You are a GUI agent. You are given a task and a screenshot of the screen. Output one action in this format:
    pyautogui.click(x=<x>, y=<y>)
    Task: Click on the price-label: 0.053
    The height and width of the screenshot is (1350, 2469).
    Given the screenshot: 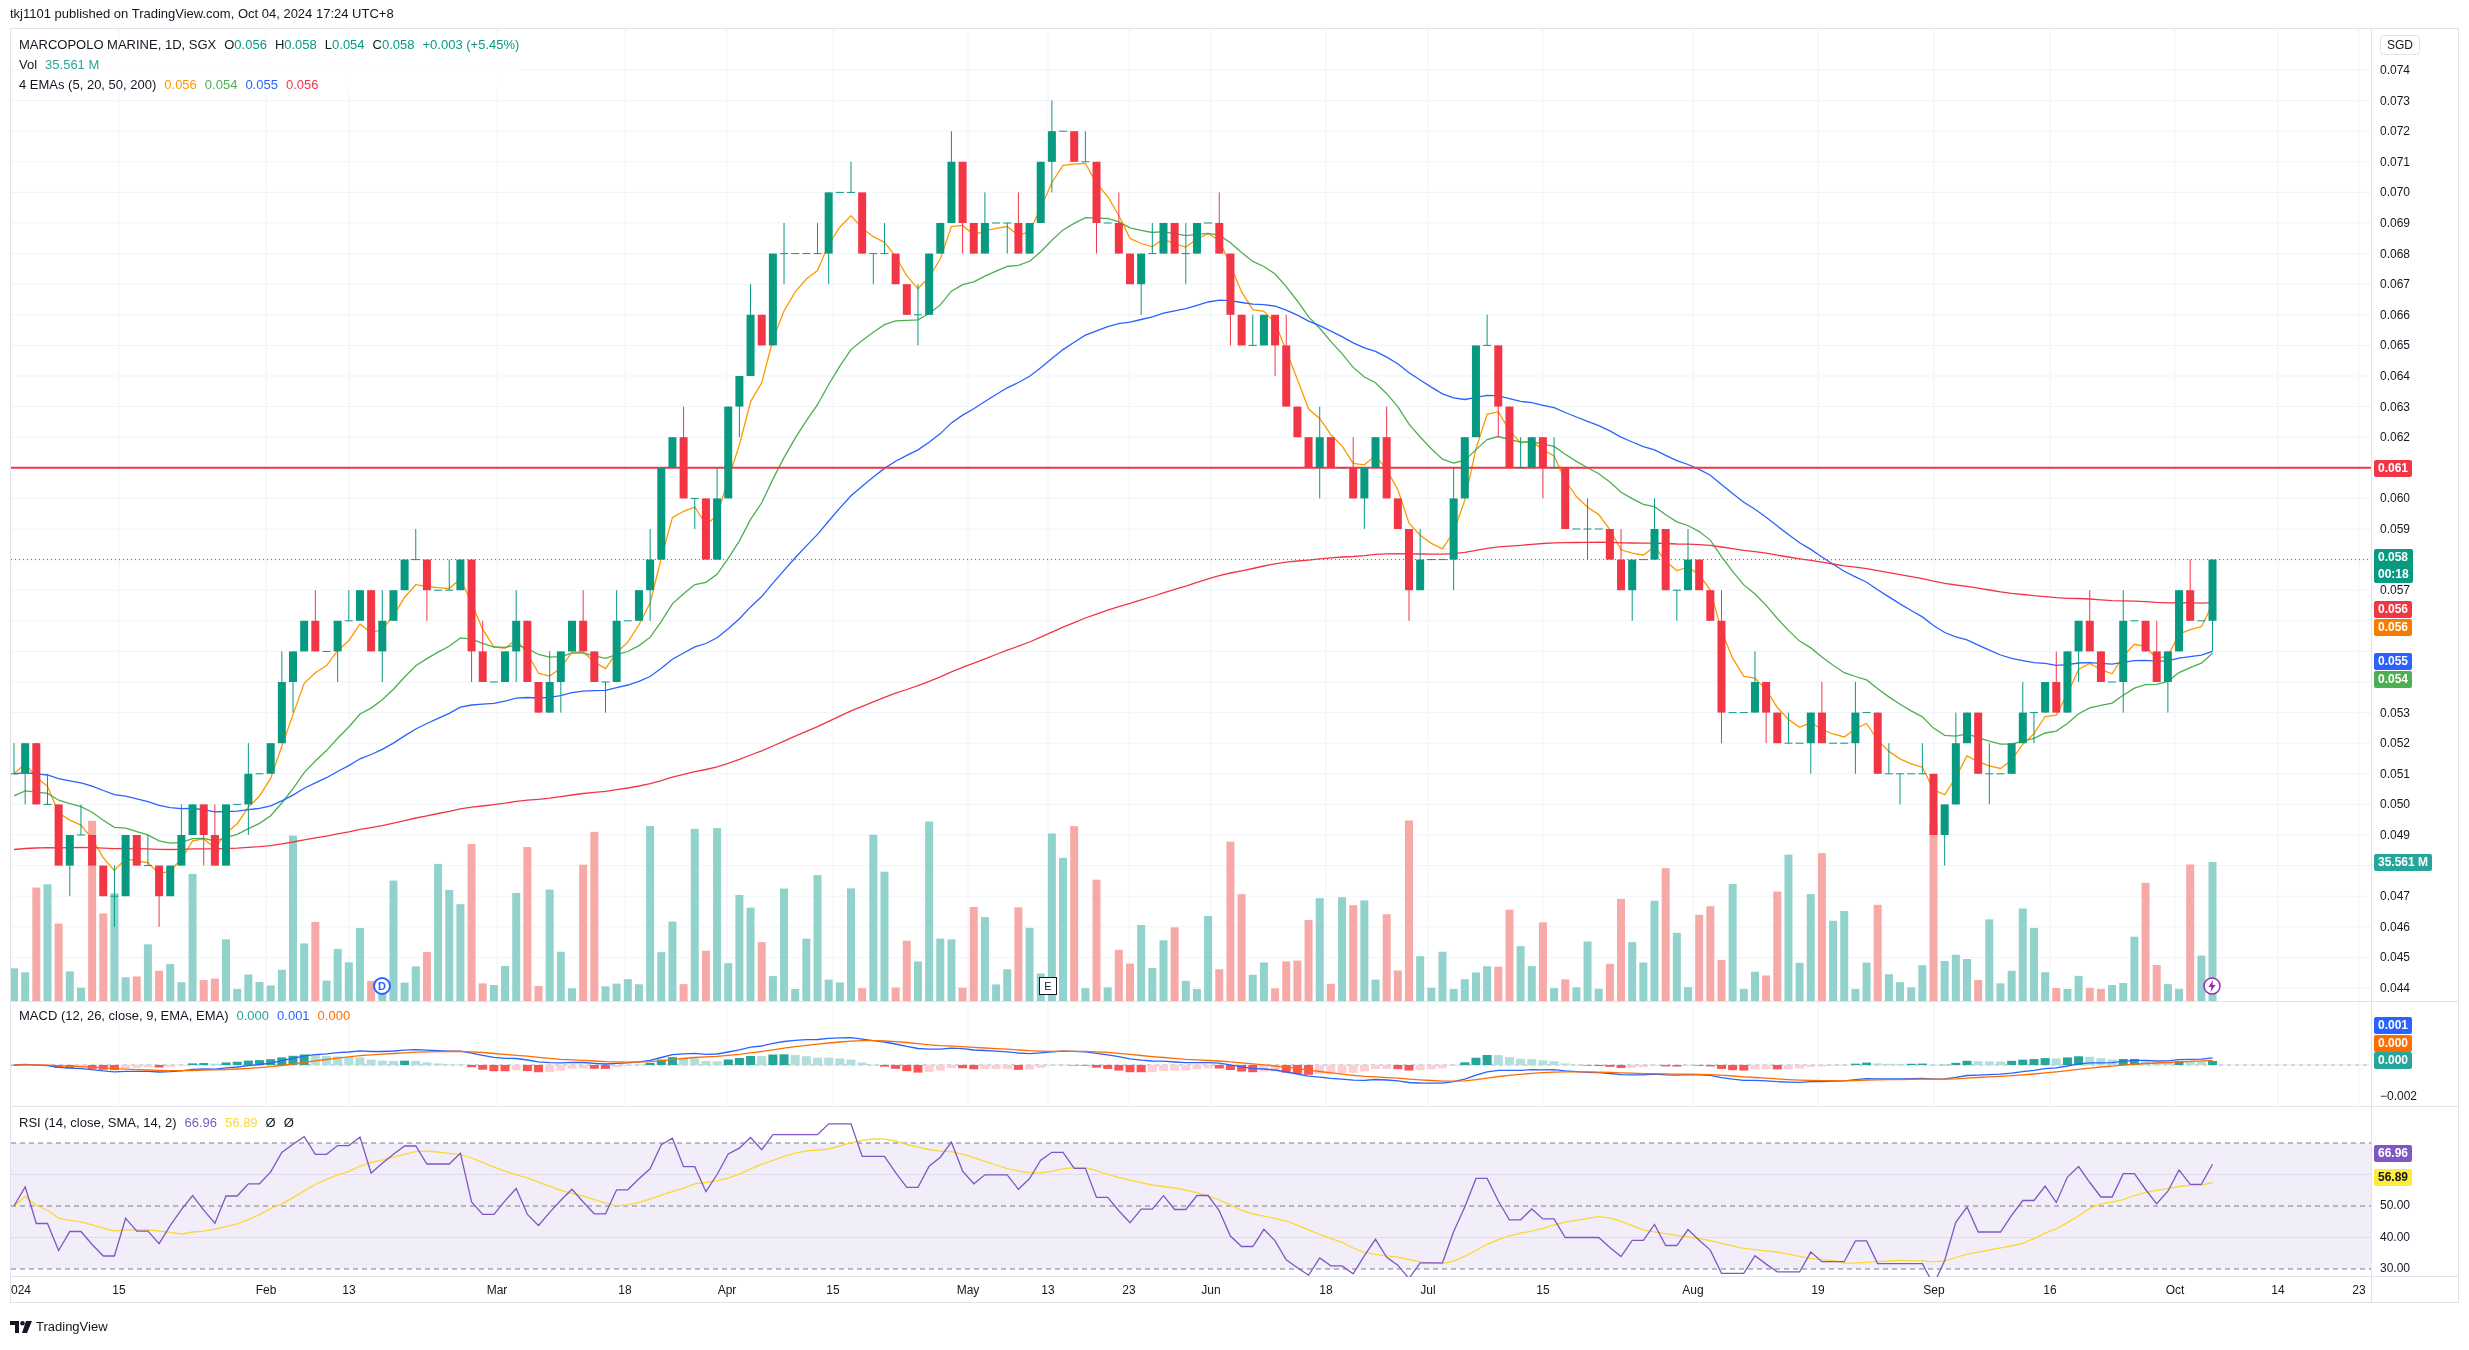 What is the action you would take?
    pyautogui.click(x=2395, y=712)
    